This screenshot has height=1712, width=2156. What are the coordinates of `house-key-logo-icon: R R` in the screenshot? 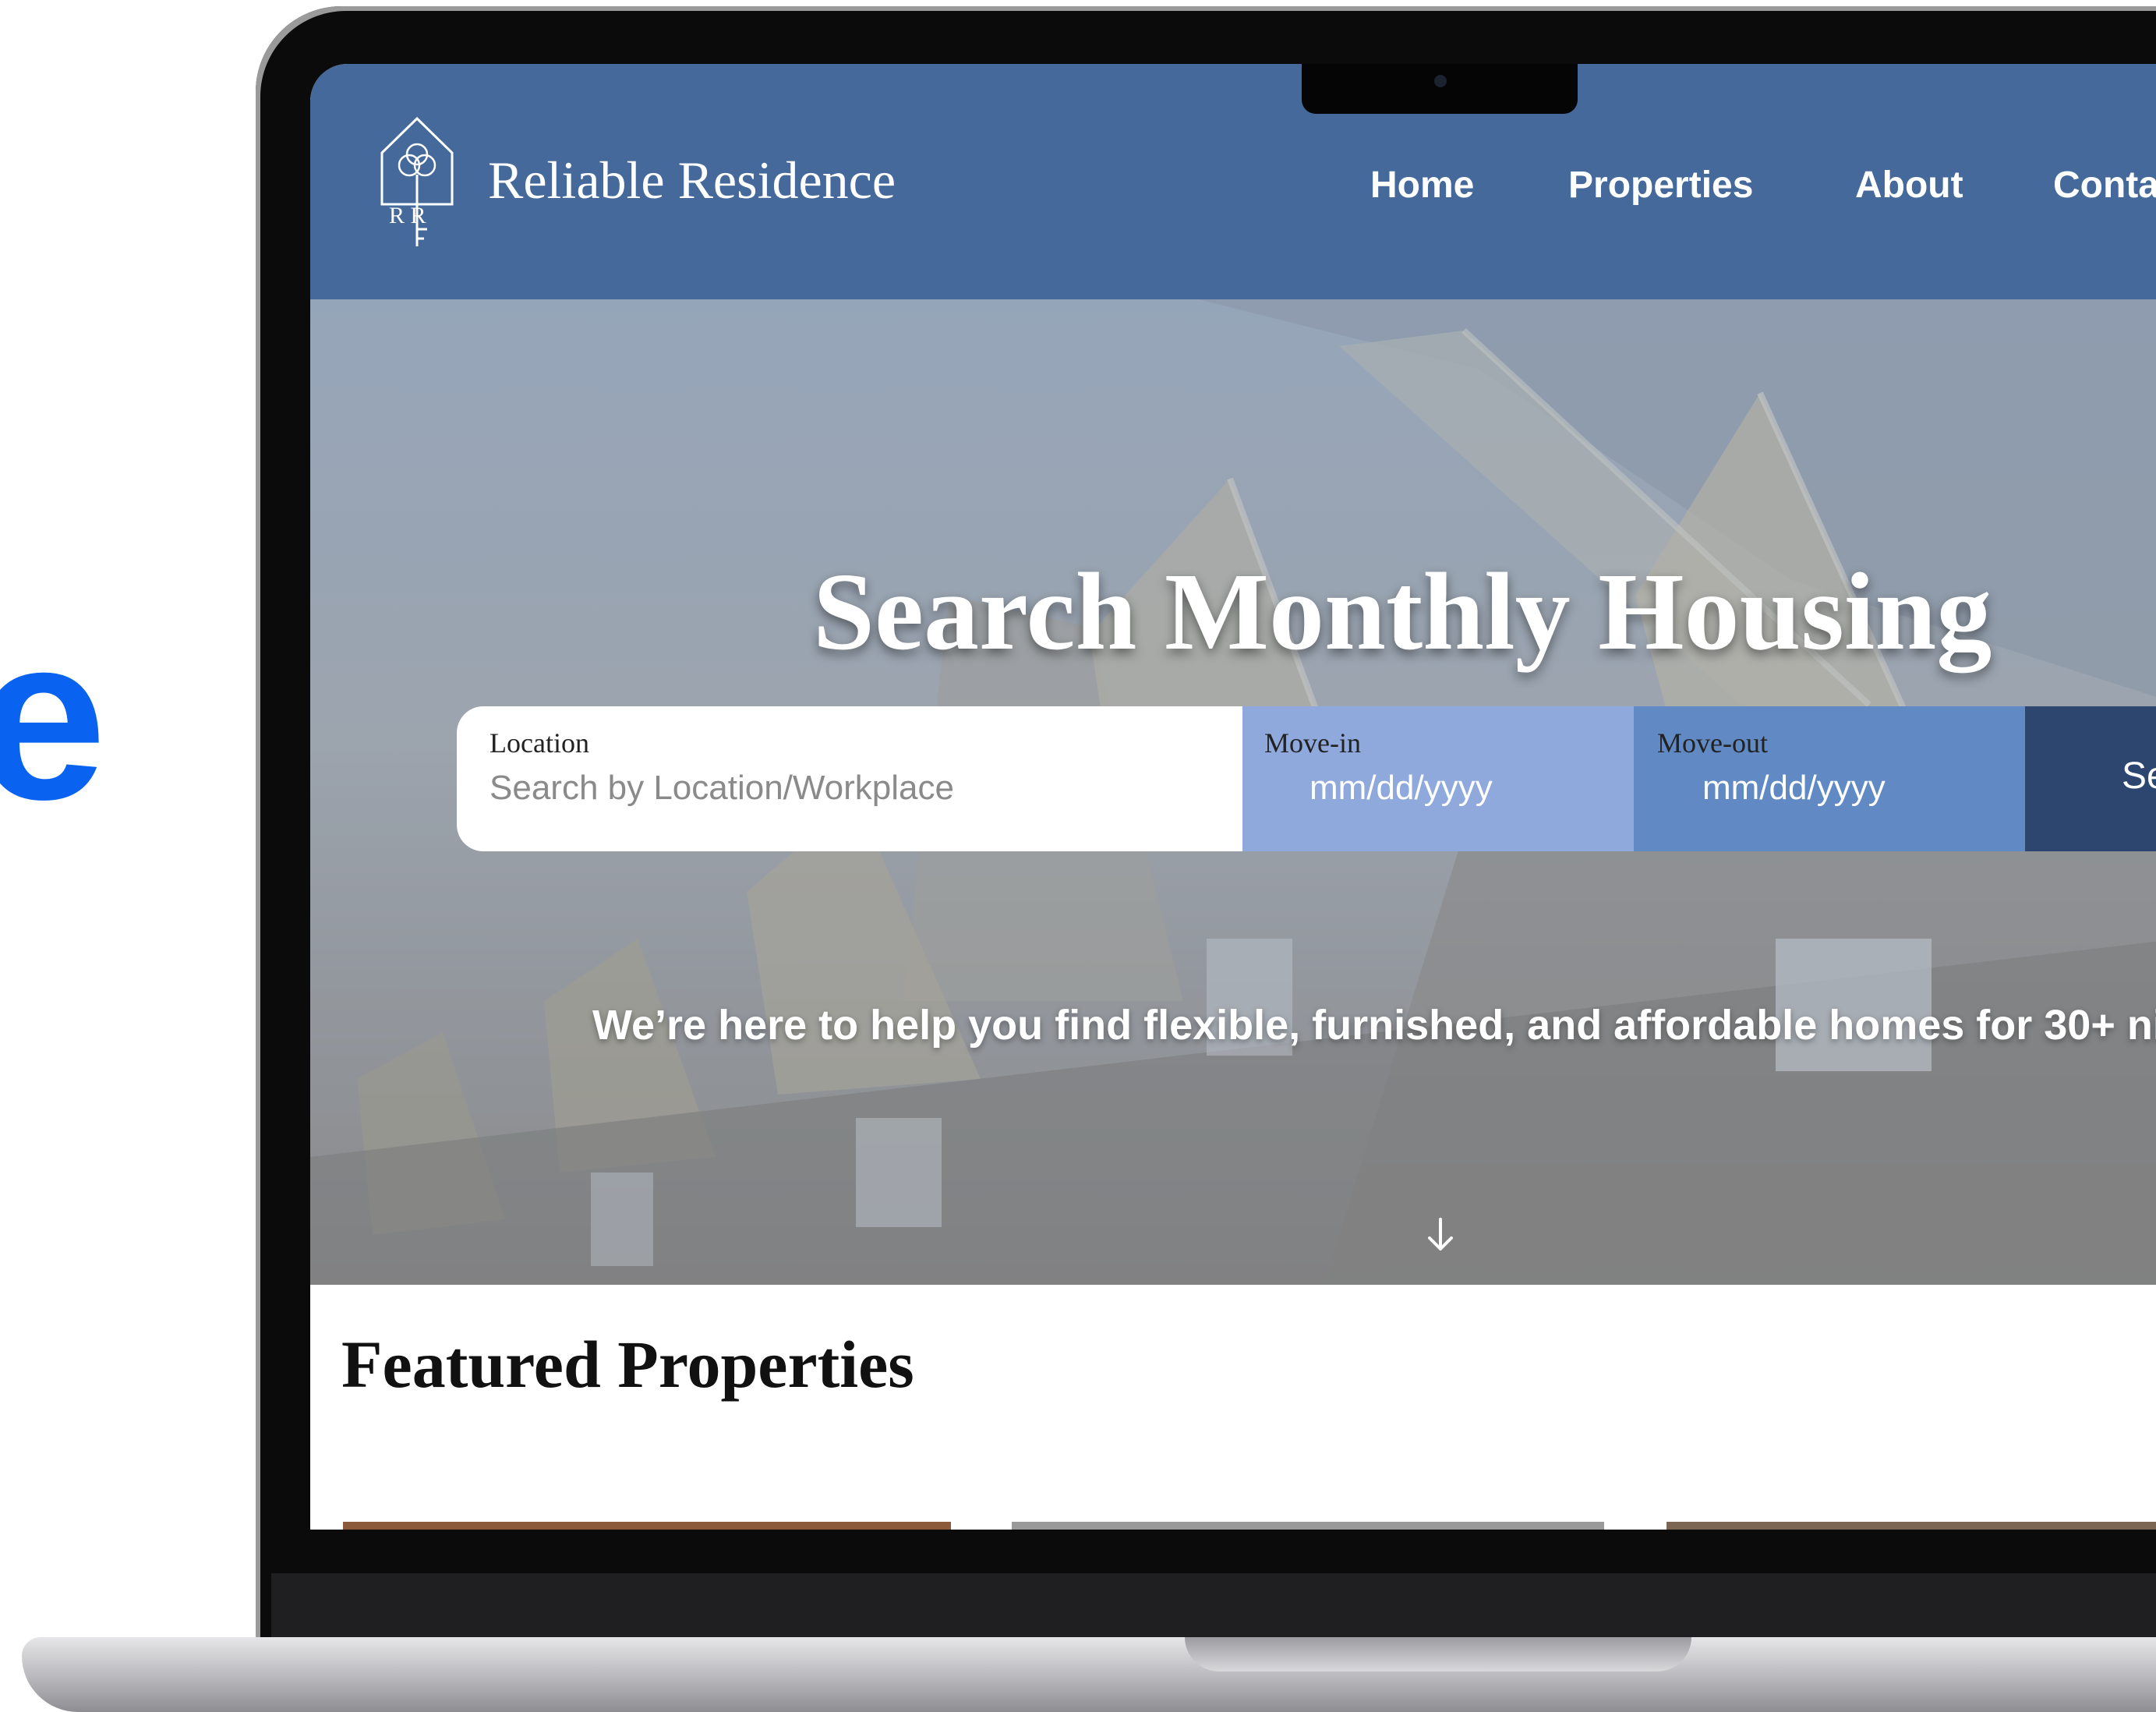 It's located at (417, 182).